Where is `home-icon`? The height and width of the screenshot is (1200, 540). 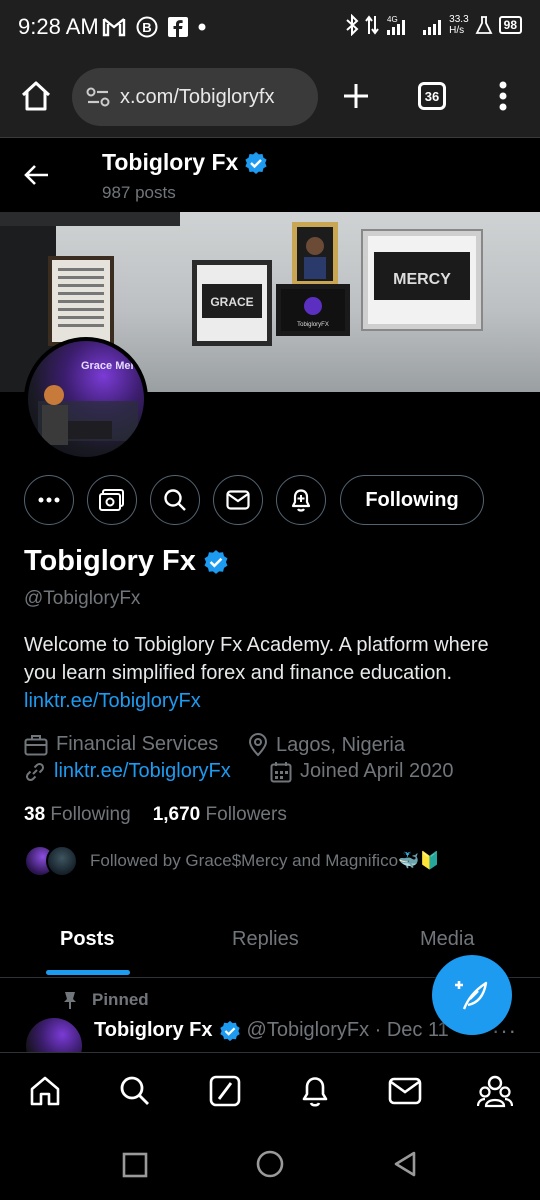 home-icon is located at coordinates (36, 96).